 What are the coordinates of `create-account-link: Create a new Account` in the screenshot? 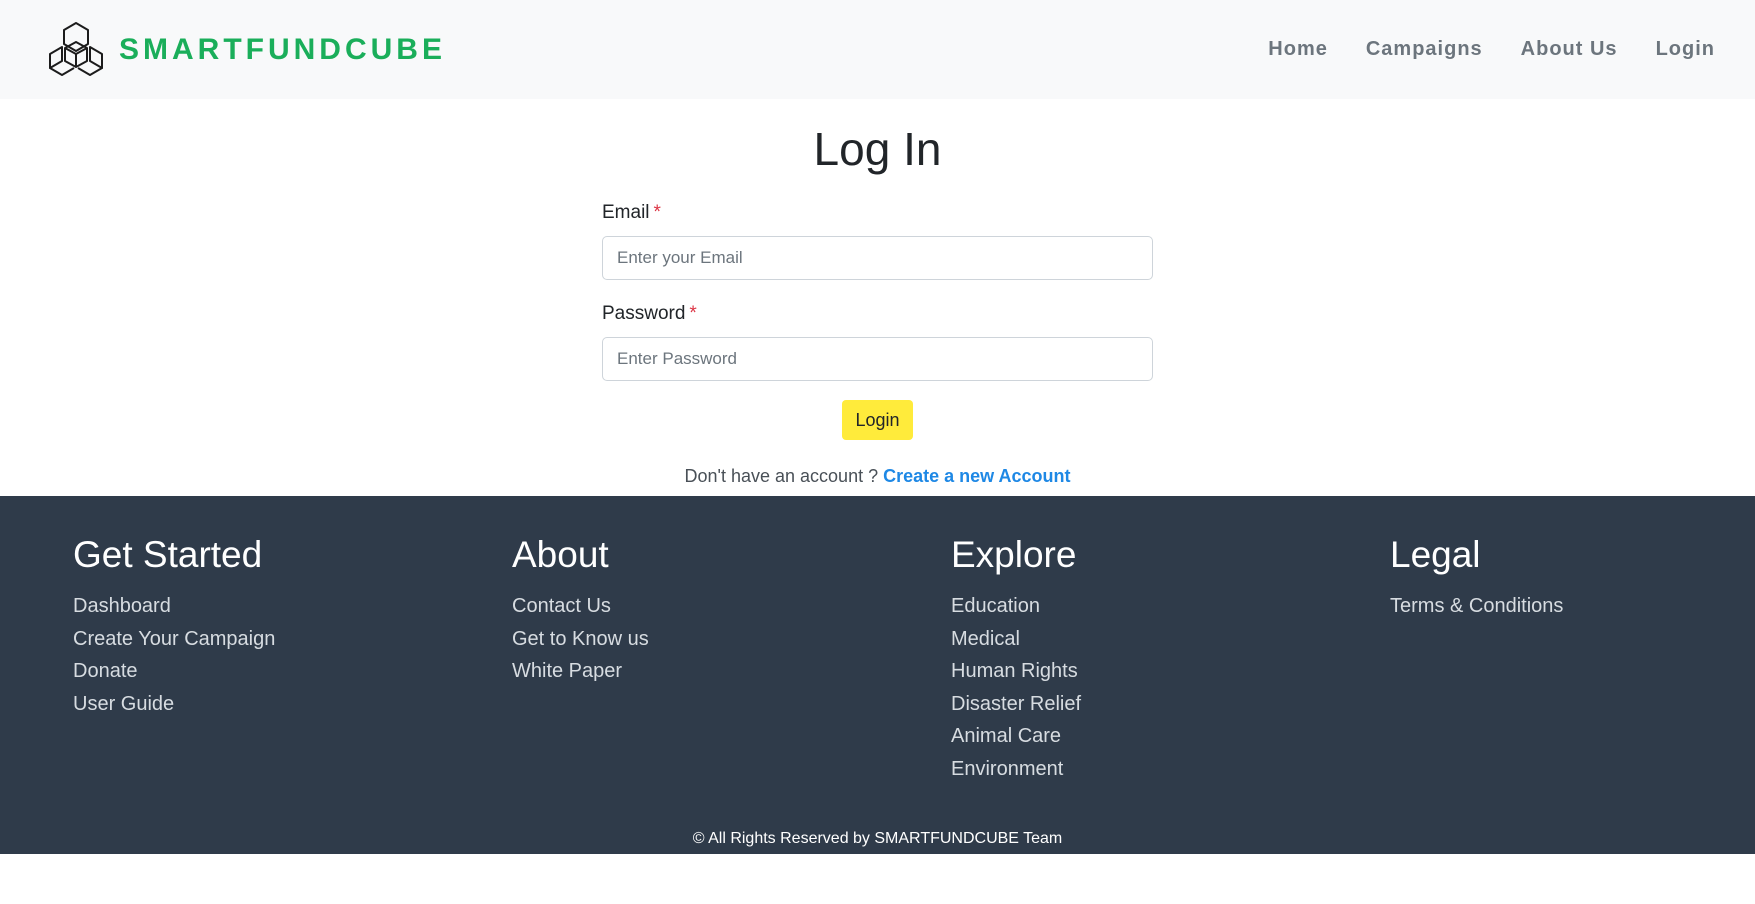 It's located at (976, 476).